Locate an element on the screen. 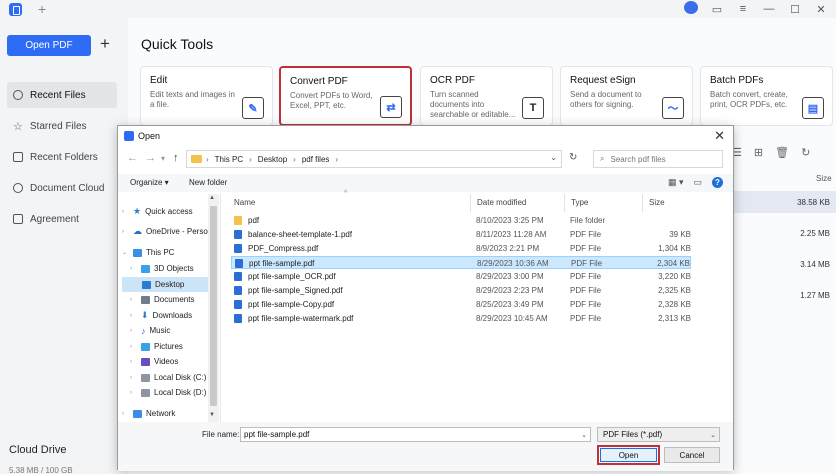  network-icon is located at coordinates (137, 413).